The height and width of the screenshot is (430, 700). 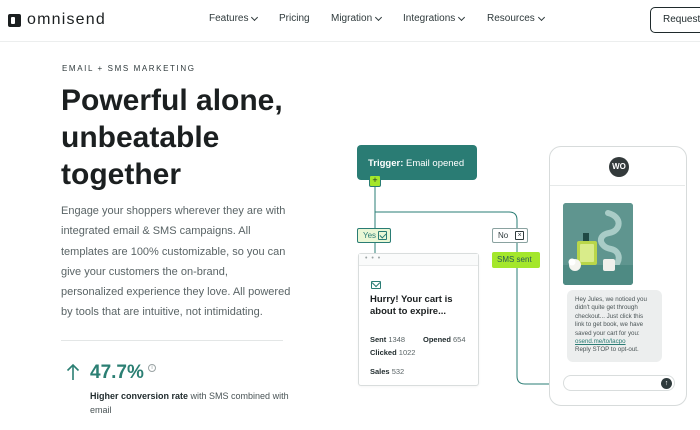 What do you see at coordinates (383, 352) in the screenshot?
I see `metric-clicked-label: Clicked` at bounding box center [383, 352].